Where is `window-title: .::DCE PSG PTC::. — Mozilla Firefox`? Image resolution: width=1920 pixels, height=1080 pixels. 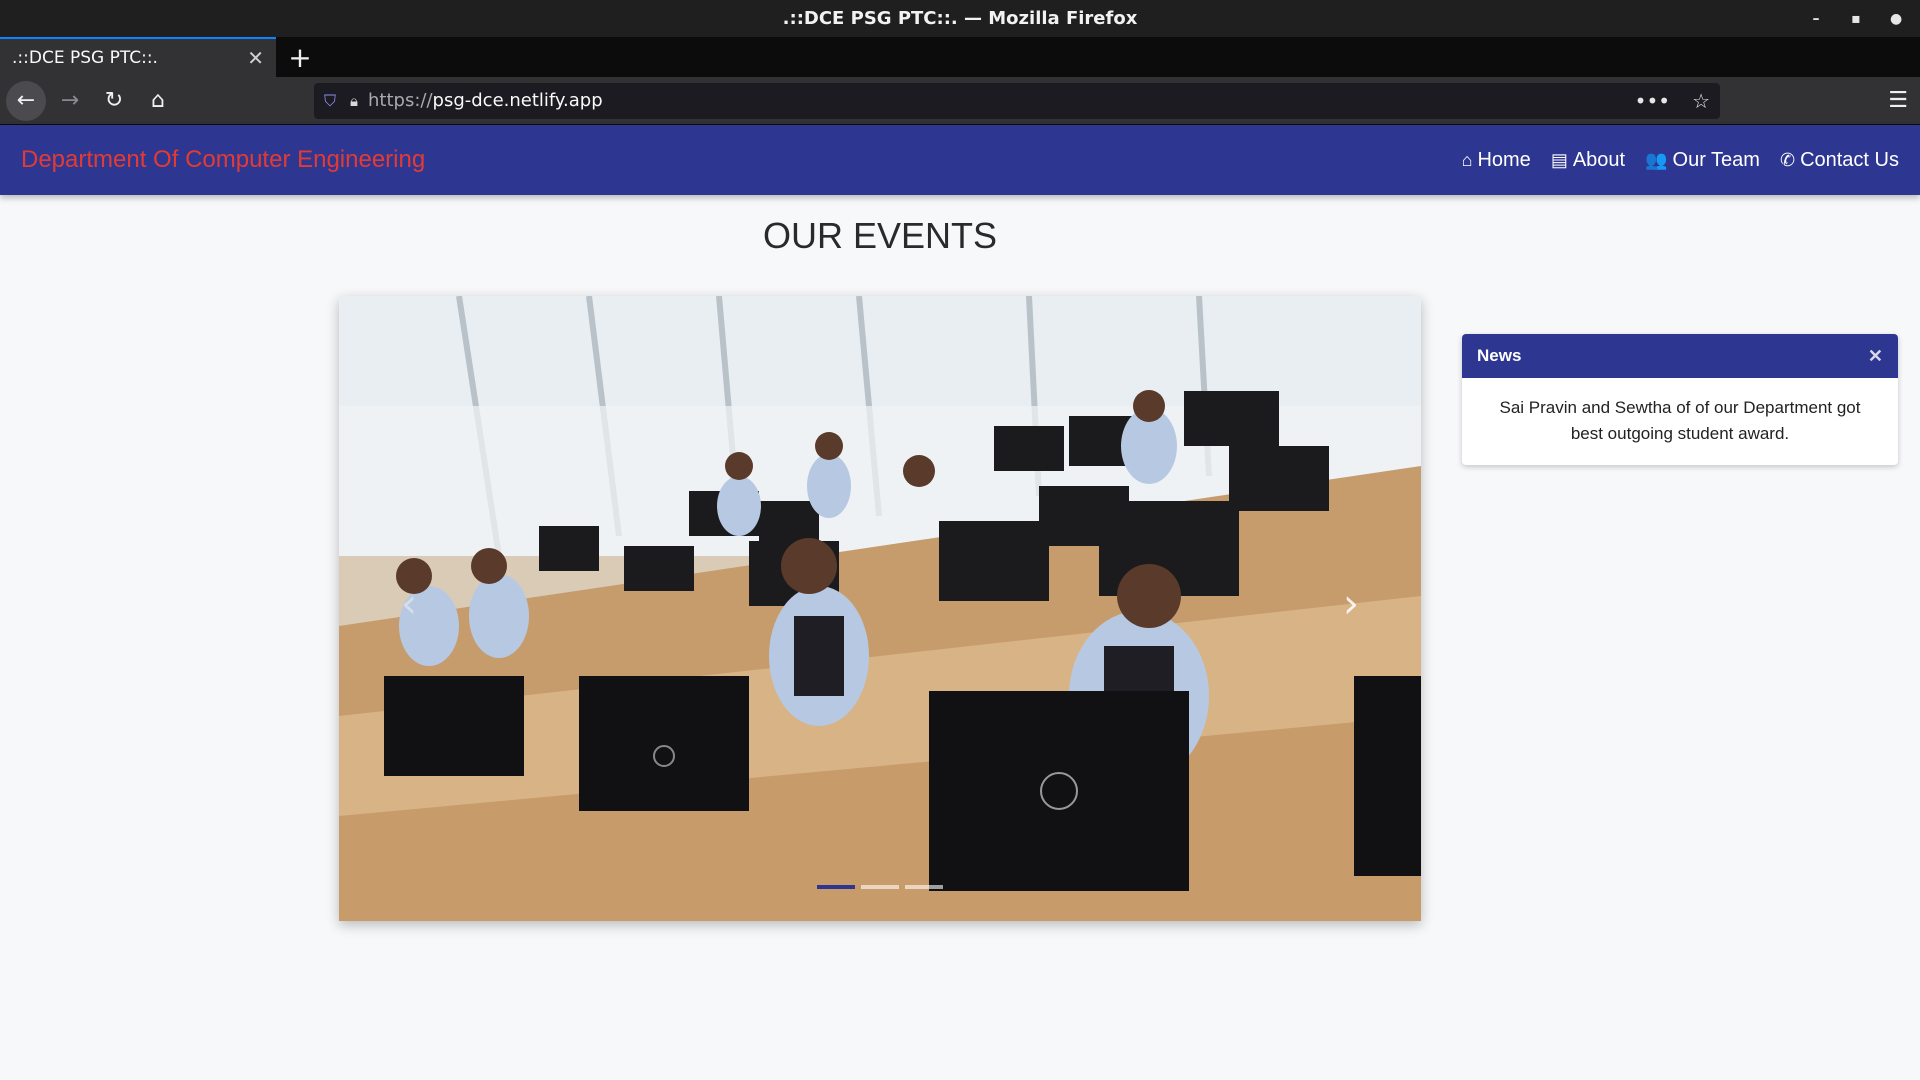
window-title: .::DCE PSG PTC::. — Mozilla Firefox is located at coordinates (960, 18).